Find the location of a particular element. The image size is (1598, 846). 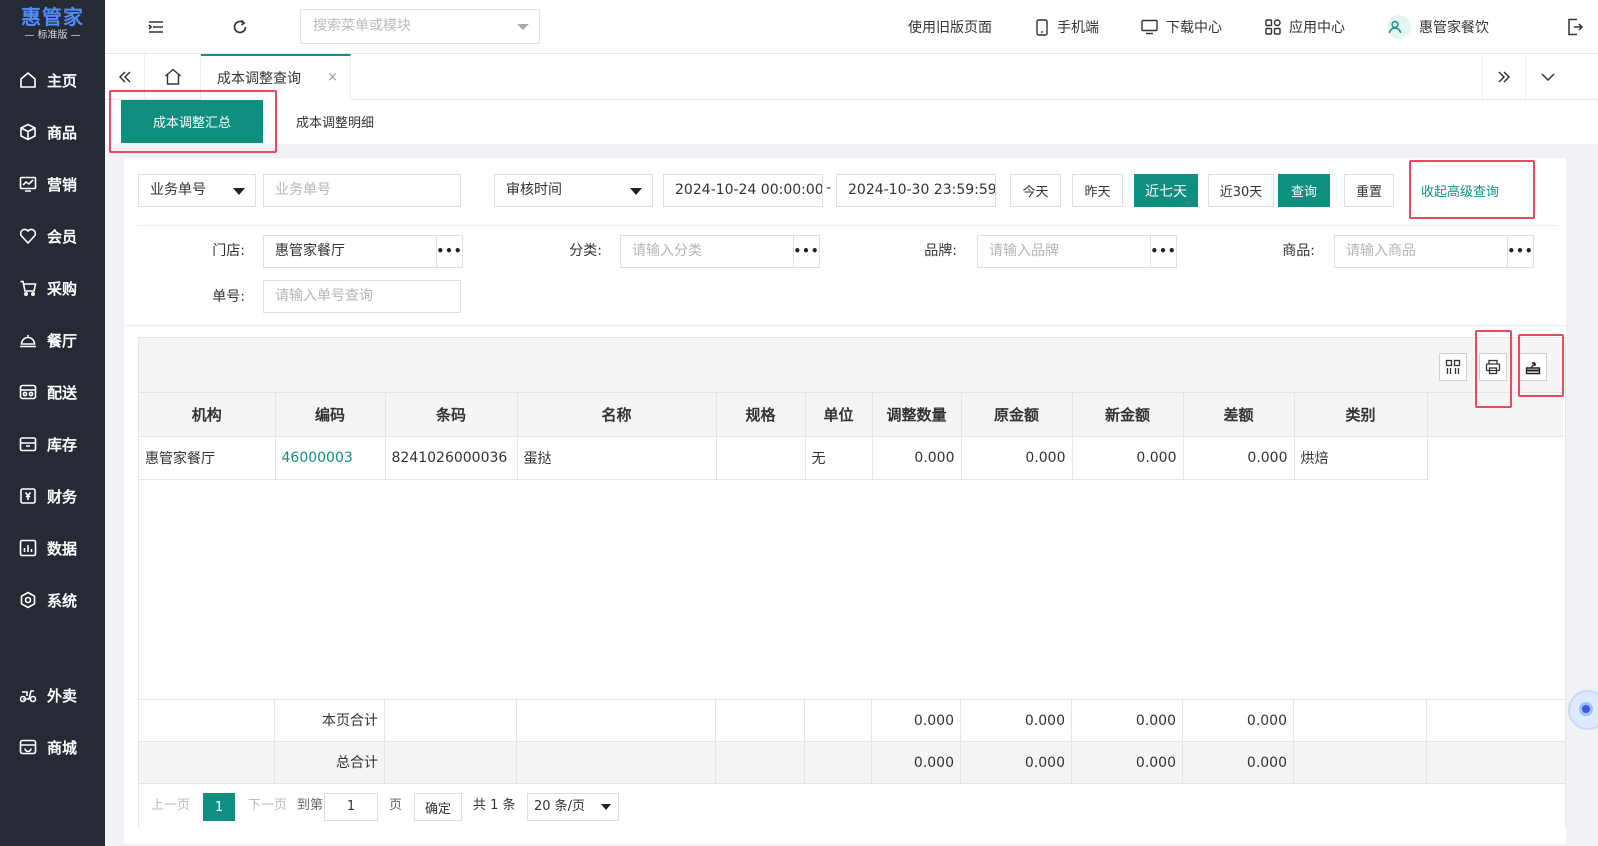

scooter-icon is located at coordinates (28, 695).